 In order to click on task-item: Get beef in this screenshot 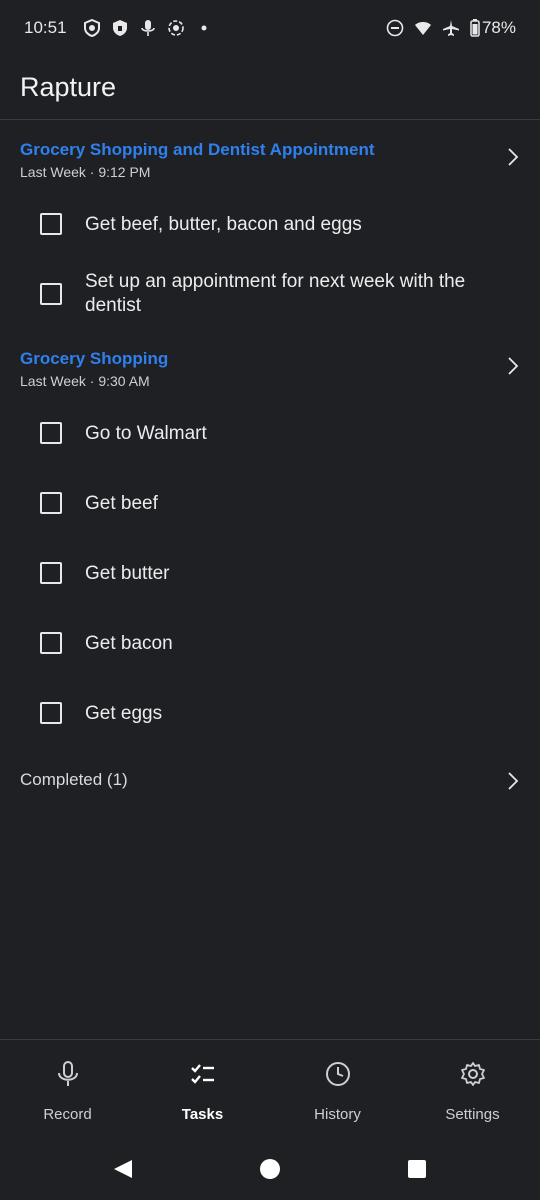, I will do `click(270, 505)`.